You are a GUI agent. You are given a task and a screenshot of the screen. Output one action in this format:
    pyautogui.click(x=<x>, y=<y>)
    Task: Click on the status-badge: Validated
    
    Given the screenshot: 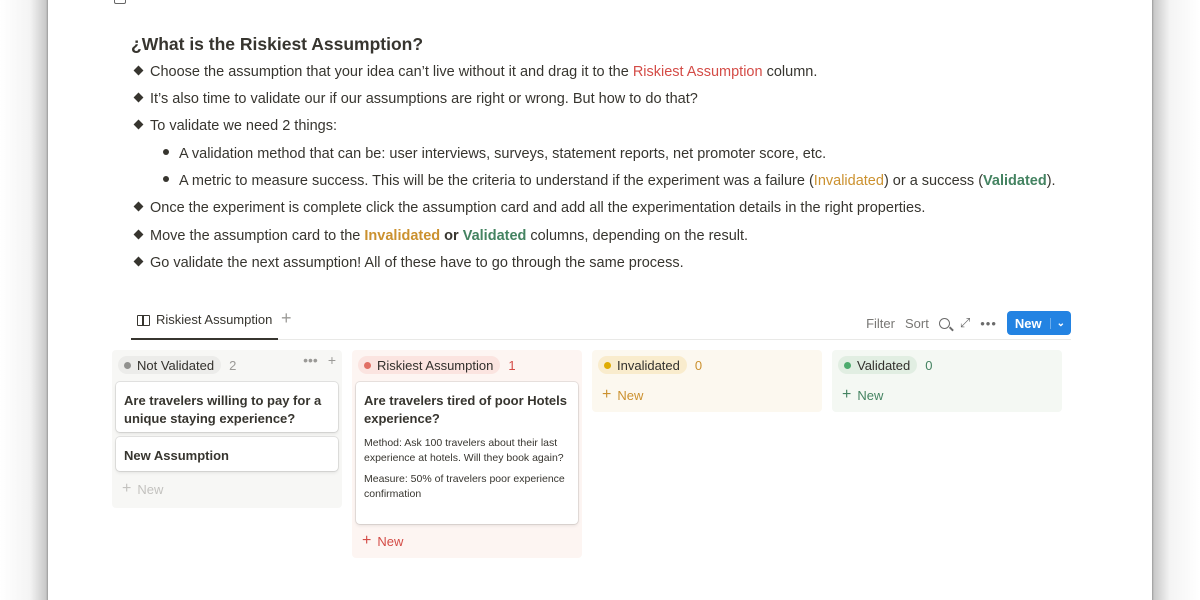 What is the action you would take?
    pyautogui.click(x=878, y=365)
    